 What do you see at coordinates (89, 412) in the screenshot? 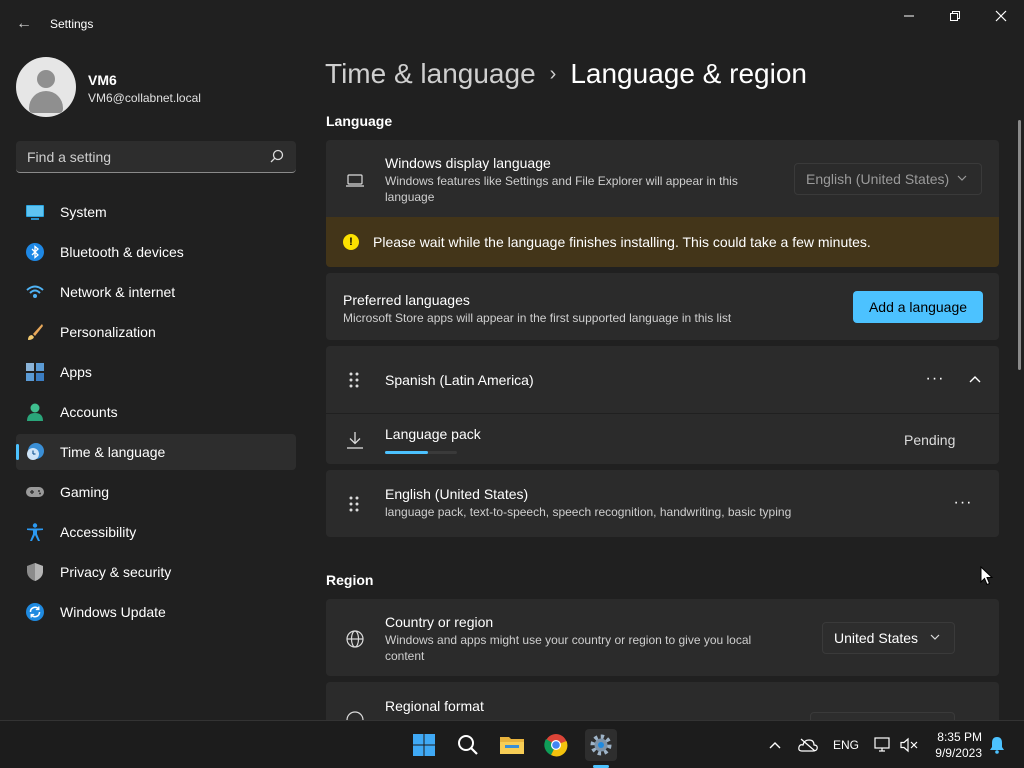
I see `sidebar-item-label: Accounts` at bounding box center [89, 412].